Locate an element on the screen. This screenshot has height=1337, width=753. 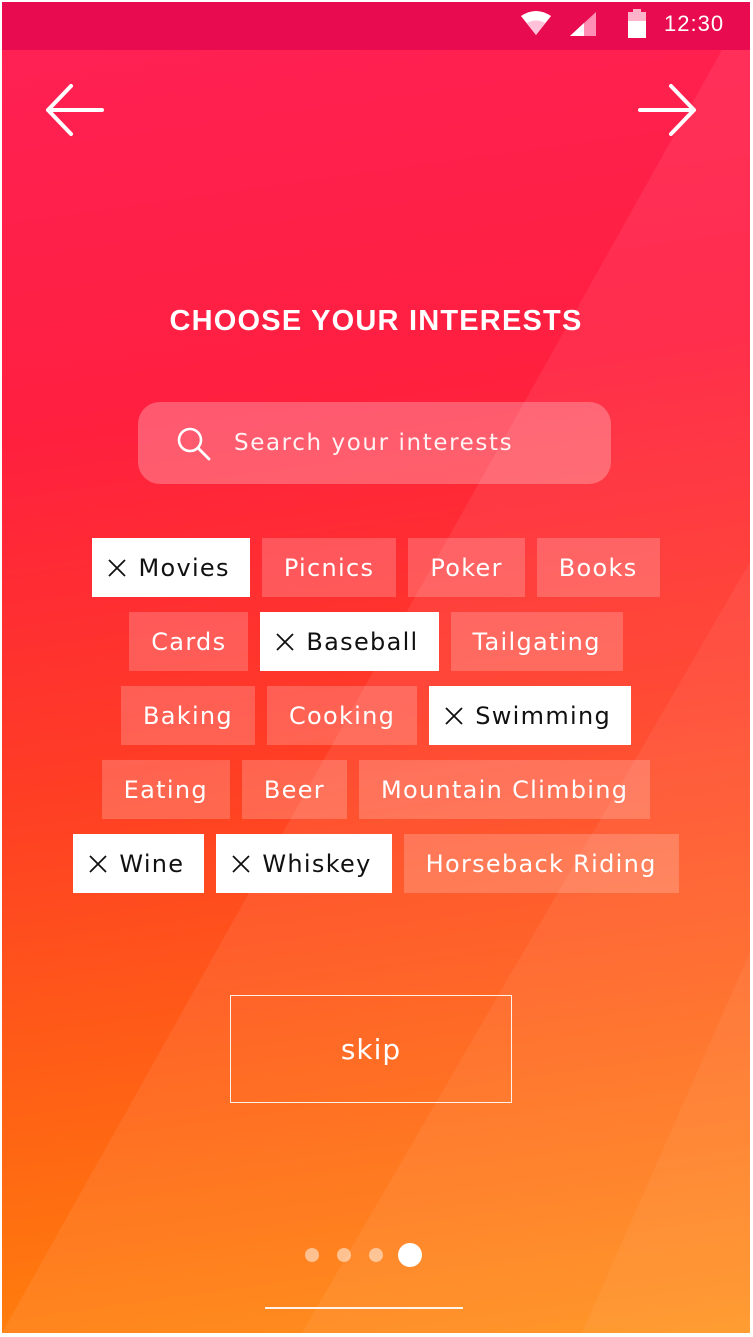
interest-chip-wine: Wine is located at coordinates (139, 863).